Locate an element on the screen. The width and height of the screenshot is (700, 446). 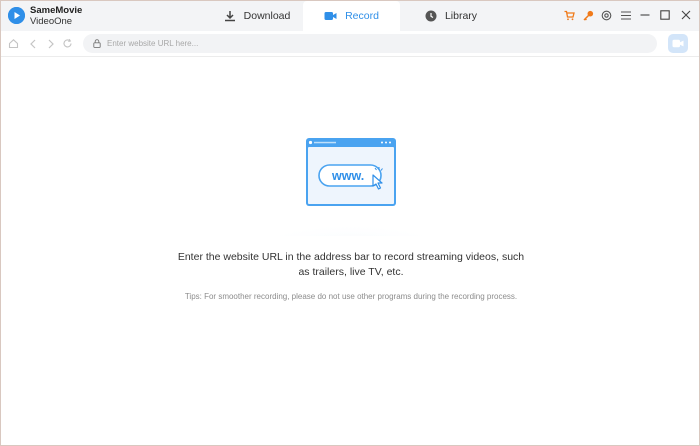
lock-icon is located at coordinates (97, 43).